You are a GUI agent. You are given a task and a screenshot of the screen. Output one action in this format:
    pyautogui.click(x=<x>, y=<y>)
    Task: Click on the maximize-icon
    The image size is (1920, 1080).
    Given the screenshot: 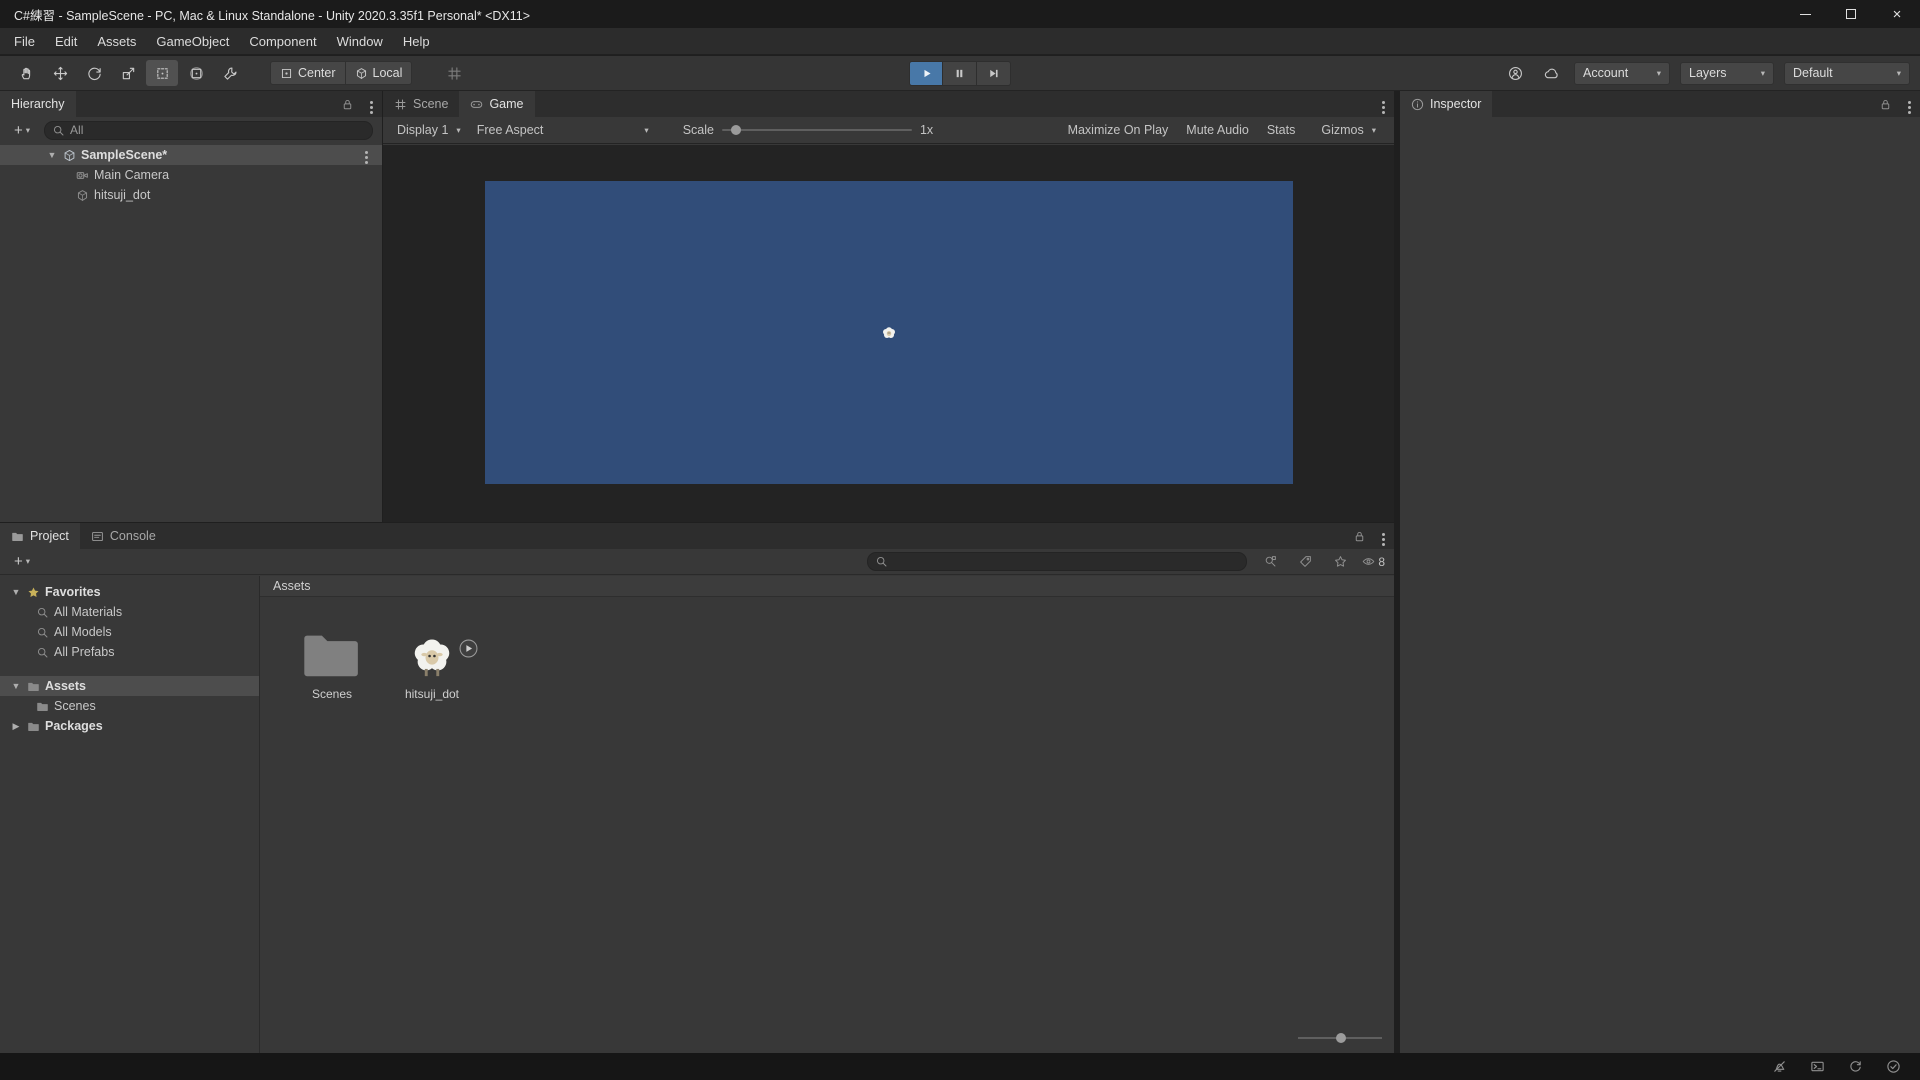 What is the action you would take?
    pyautogui.click(x=1851, y=14)
    